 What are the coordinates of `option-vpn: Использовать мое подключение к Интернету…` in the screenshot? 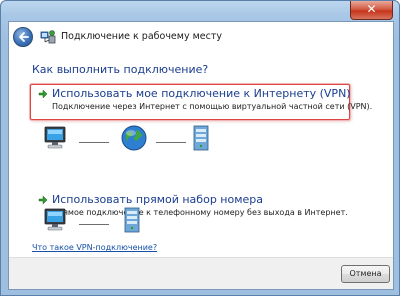 It's located at (201, 102).